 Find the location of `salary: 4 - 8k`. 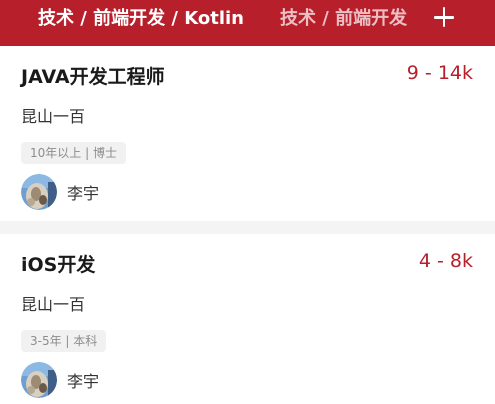

salary: 4 - 8k is located at coordinates (445, 261).